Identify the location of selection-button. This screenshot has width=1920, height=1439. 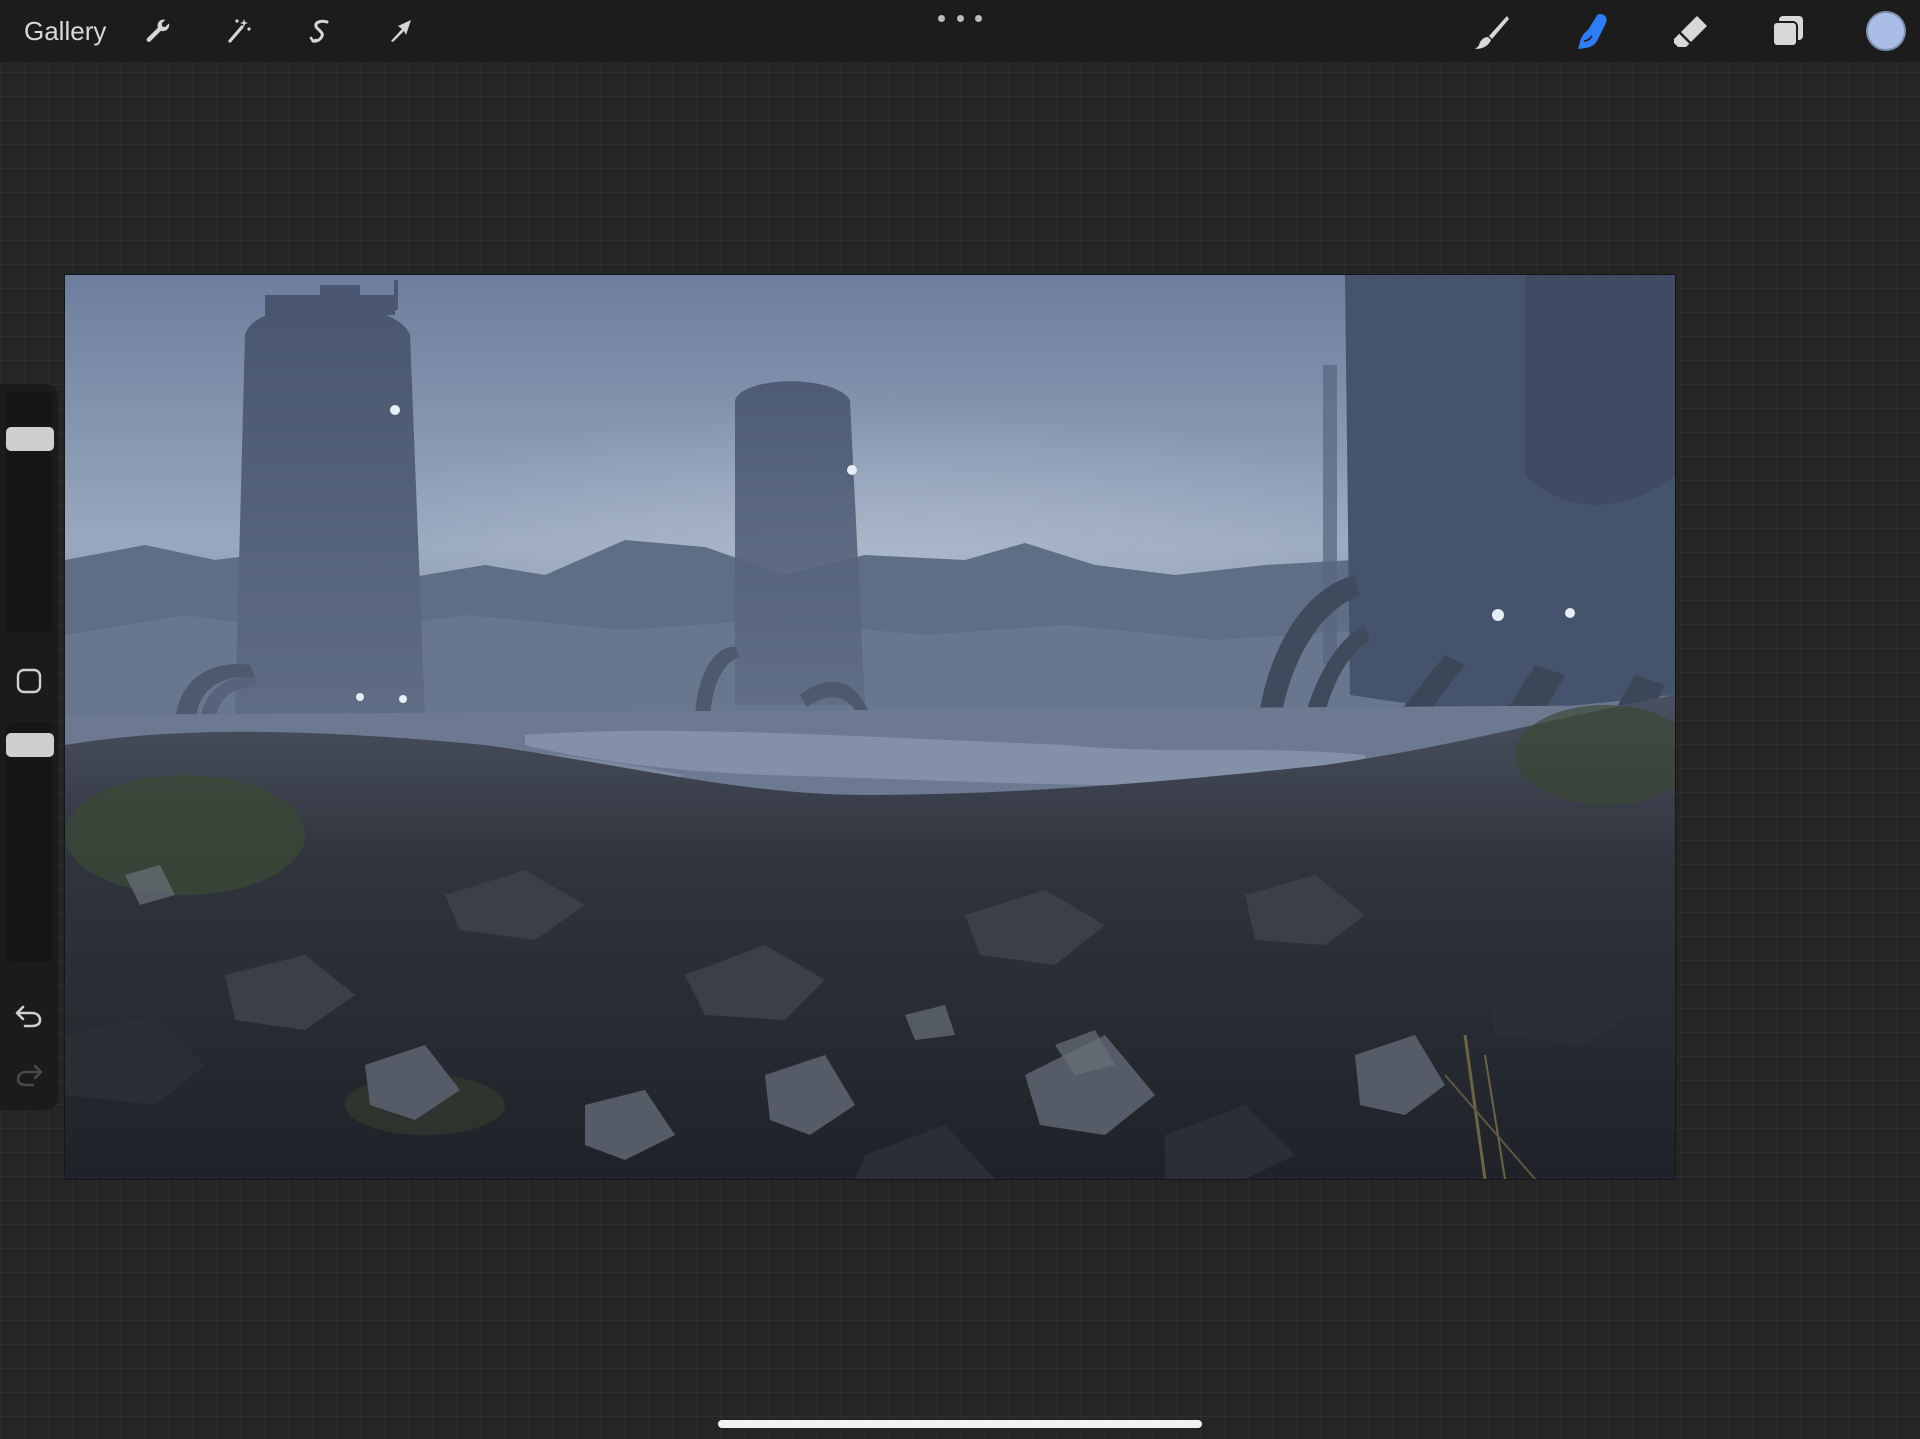
(320, 31).